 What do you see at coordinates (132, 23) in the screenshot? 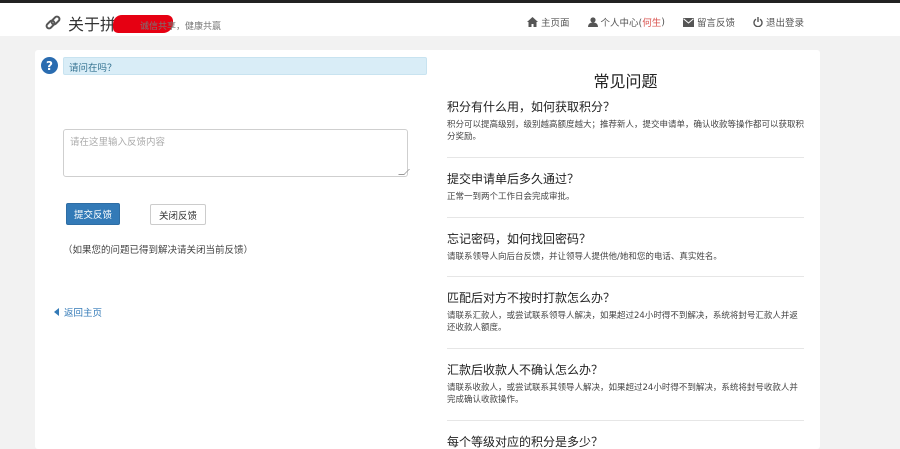
I see `brand: 关于拼金 诚信共享，健康共赢` at bounding box center [132, 23].